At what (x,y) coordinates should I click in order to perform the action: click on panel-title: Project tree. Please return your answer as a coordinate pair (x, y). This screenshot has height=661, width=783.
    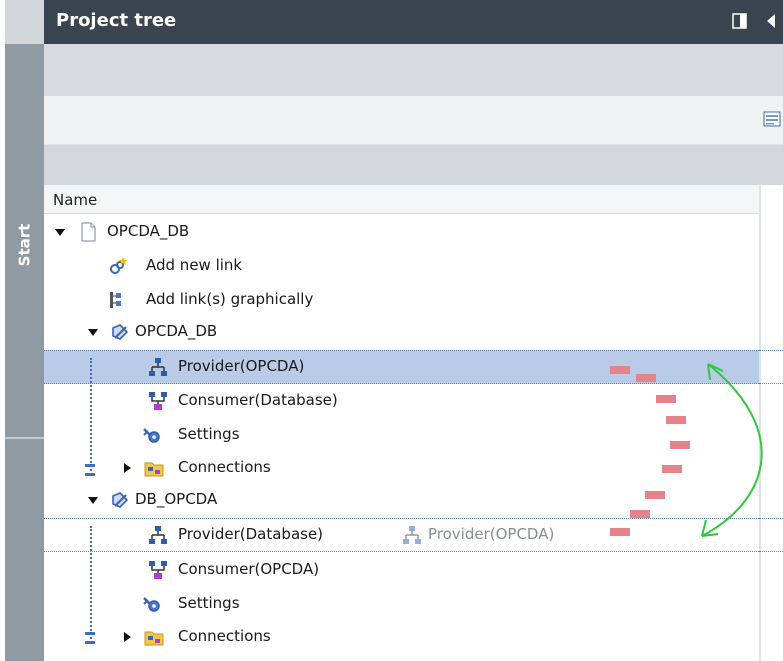
    Looking at the image, I should click on (116, 20).